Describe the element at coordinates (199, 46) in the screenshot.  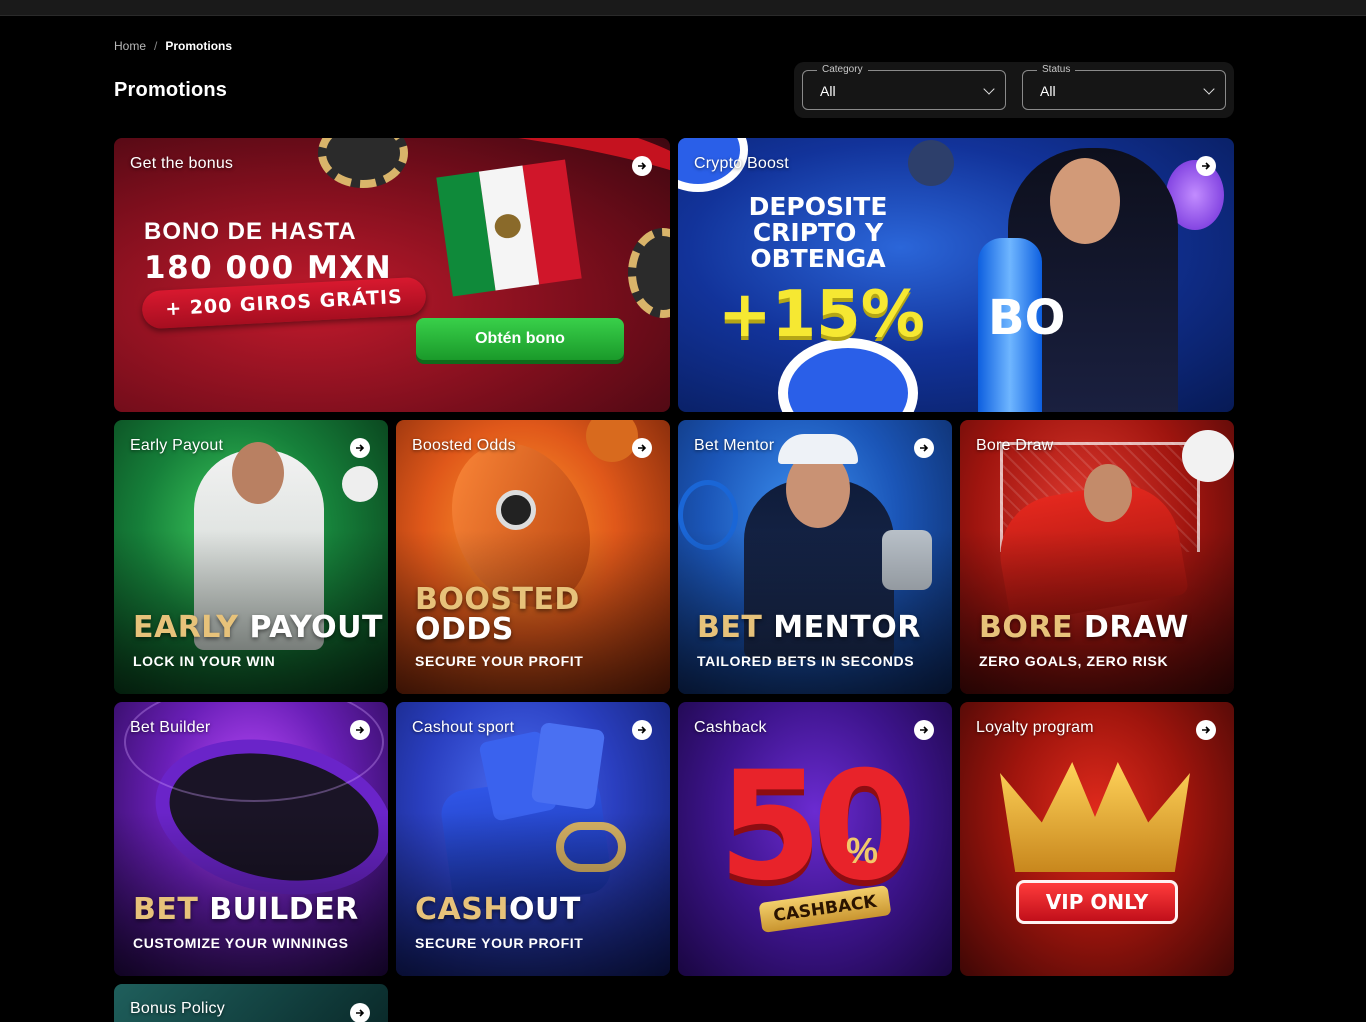
I see `breadcrumb-current: Promotions` at that location.